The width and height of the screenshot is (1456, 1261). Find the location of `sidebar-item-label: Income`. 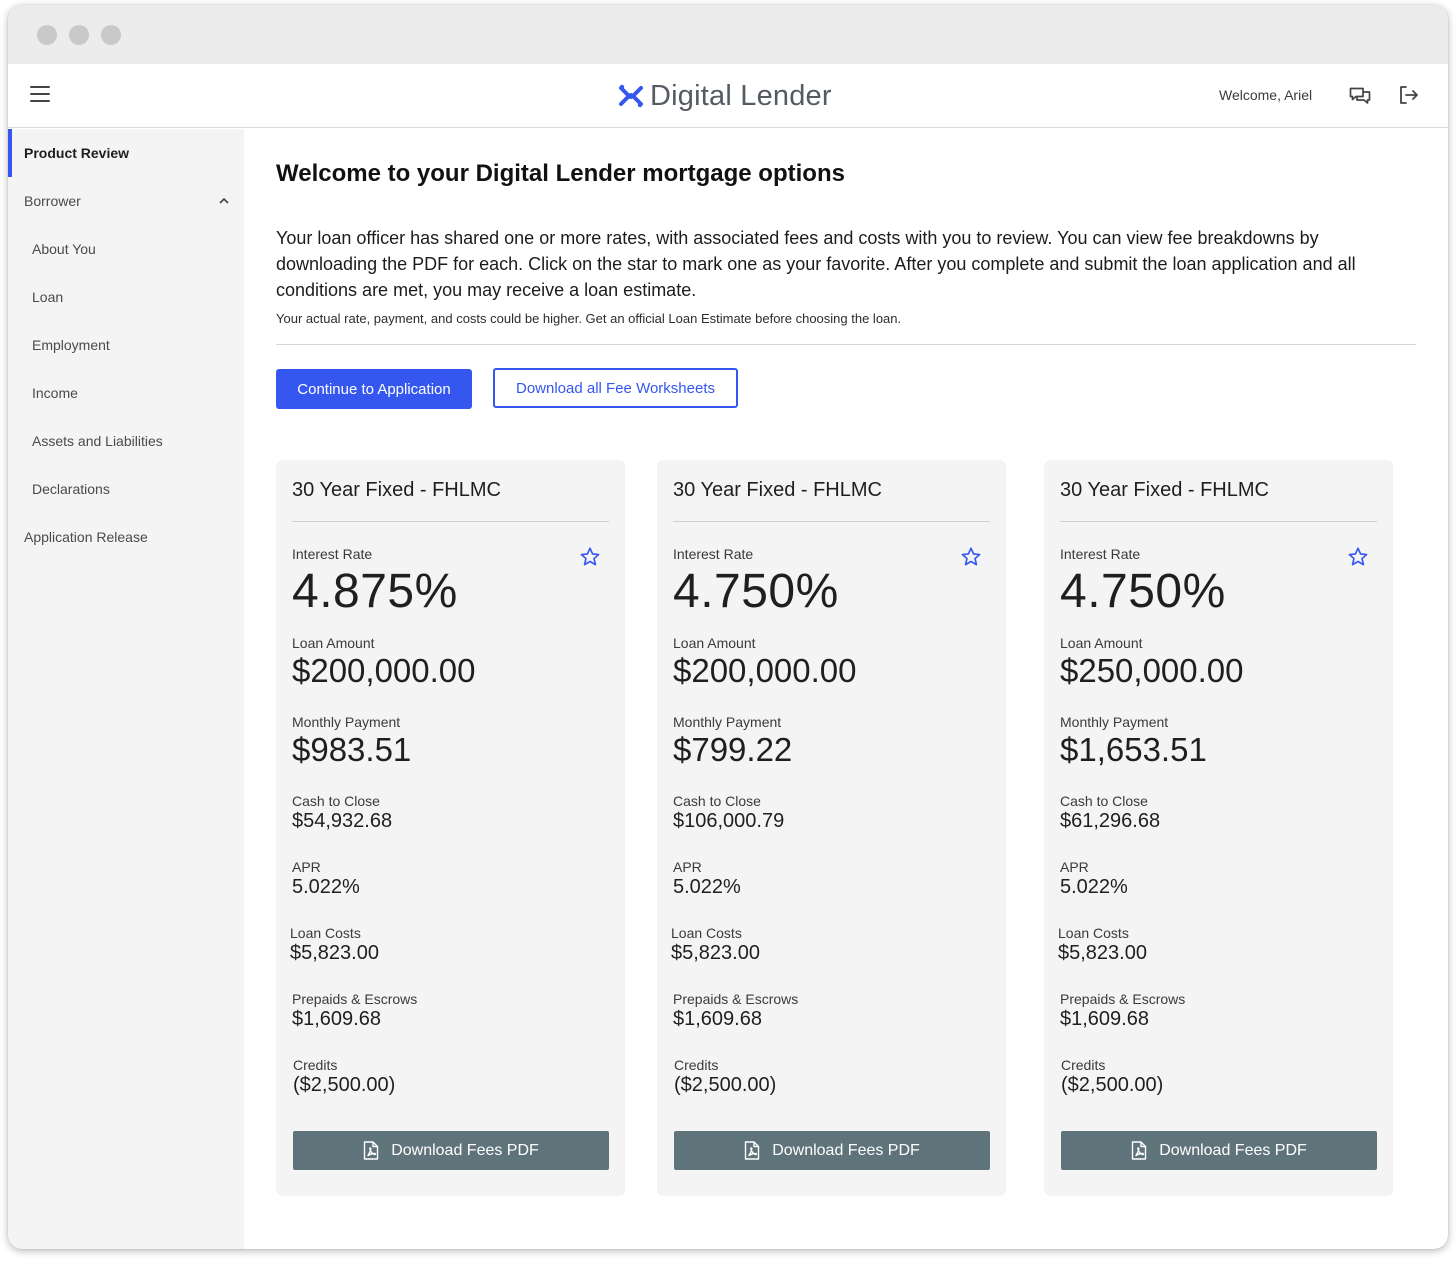

sidebar-item-label: Income is located at coordinates (55, 393).